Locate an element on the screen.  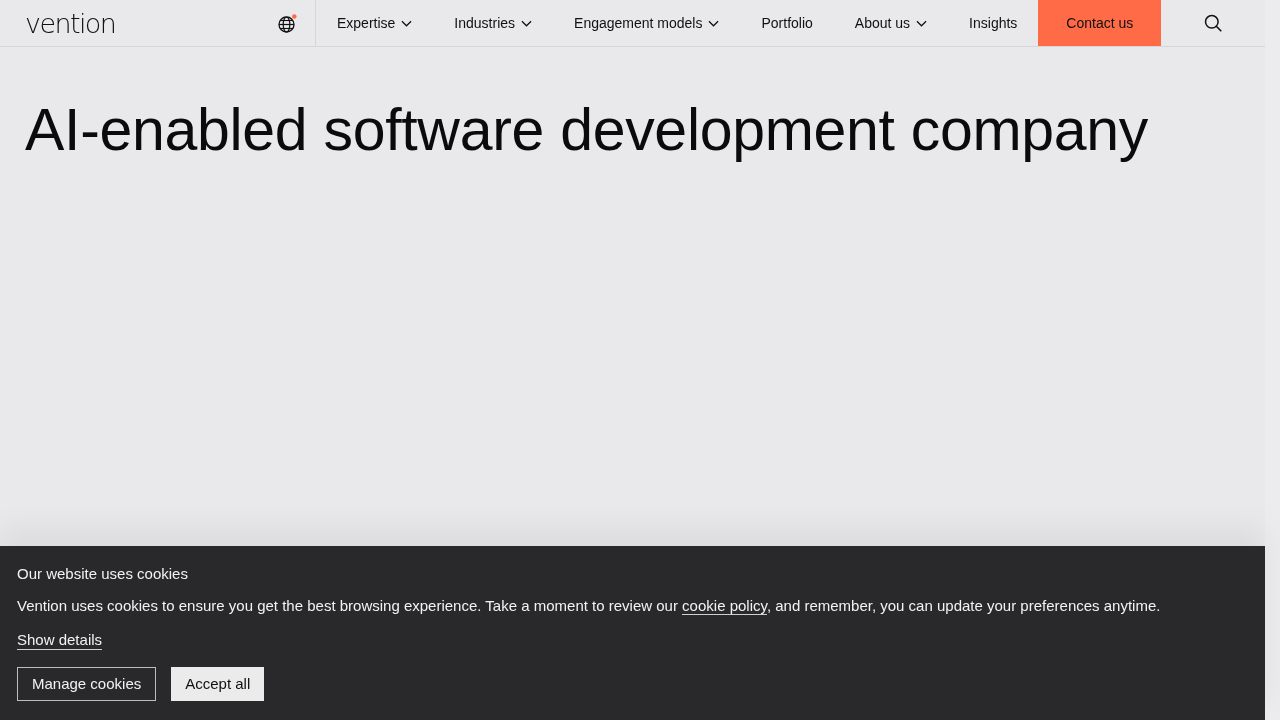
nav-link: Expertise is located at coordinates (375, 23).